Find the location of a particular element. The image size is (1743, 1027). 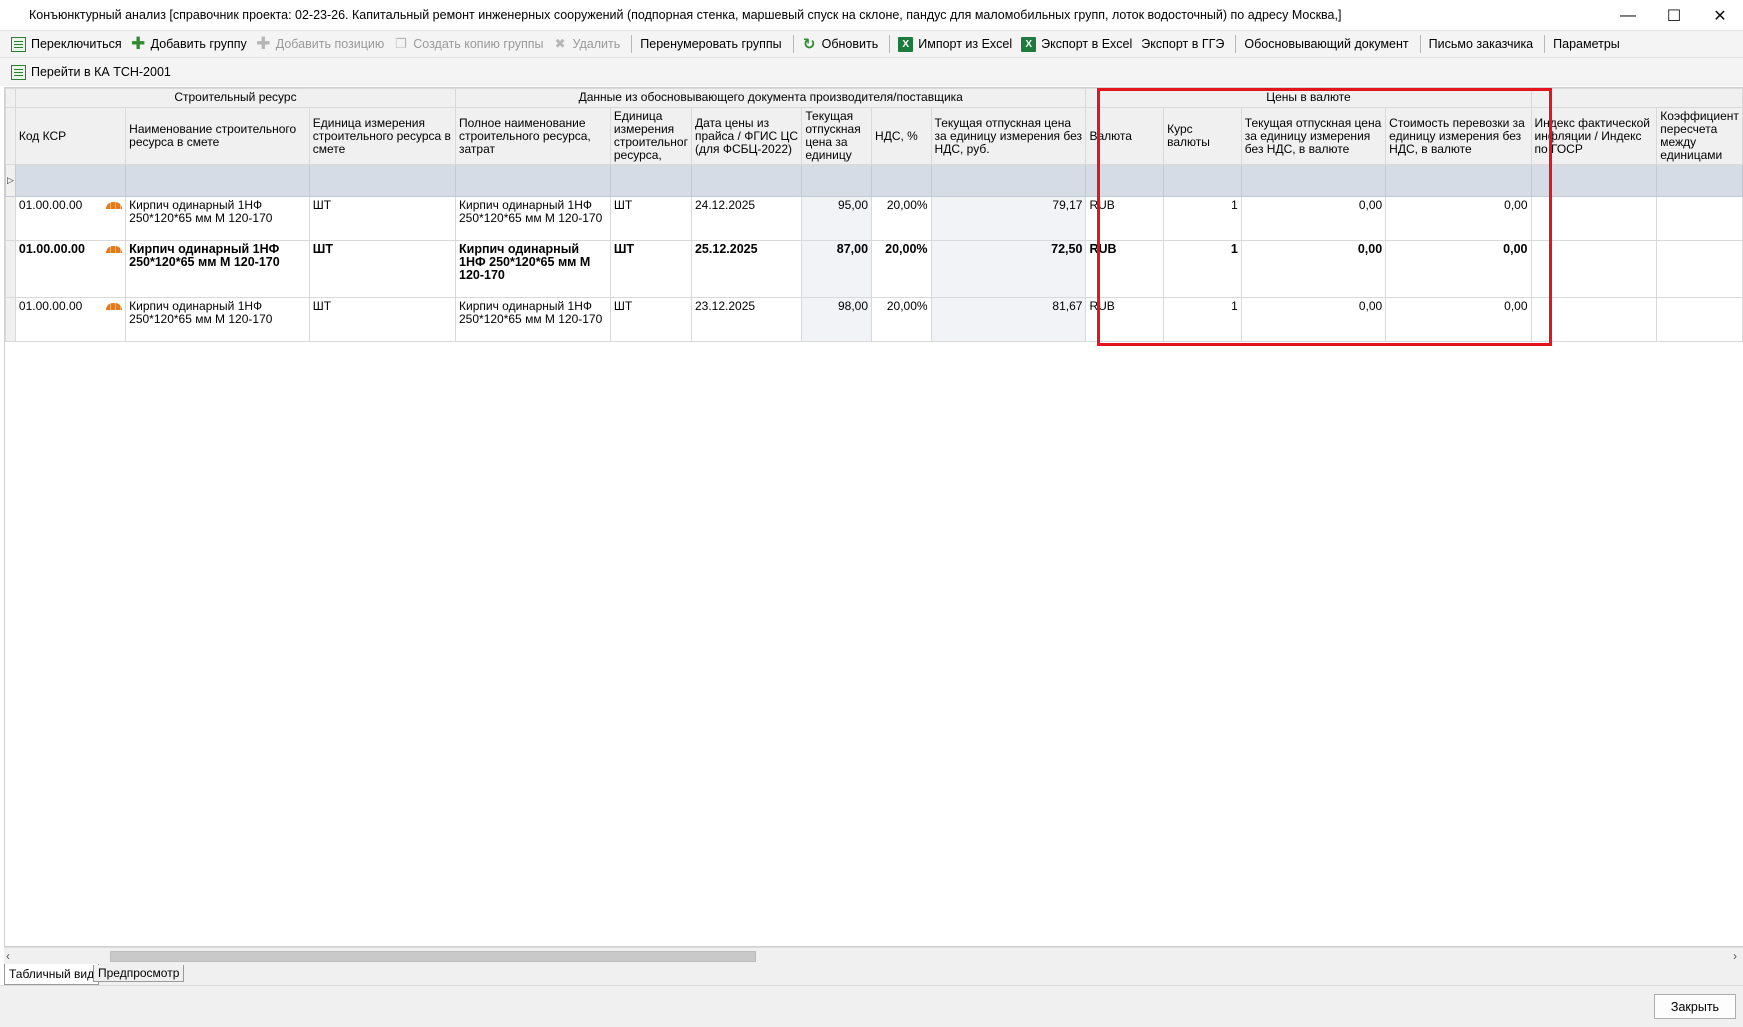

minimize-button: — is located at coordinates (1628, 15).